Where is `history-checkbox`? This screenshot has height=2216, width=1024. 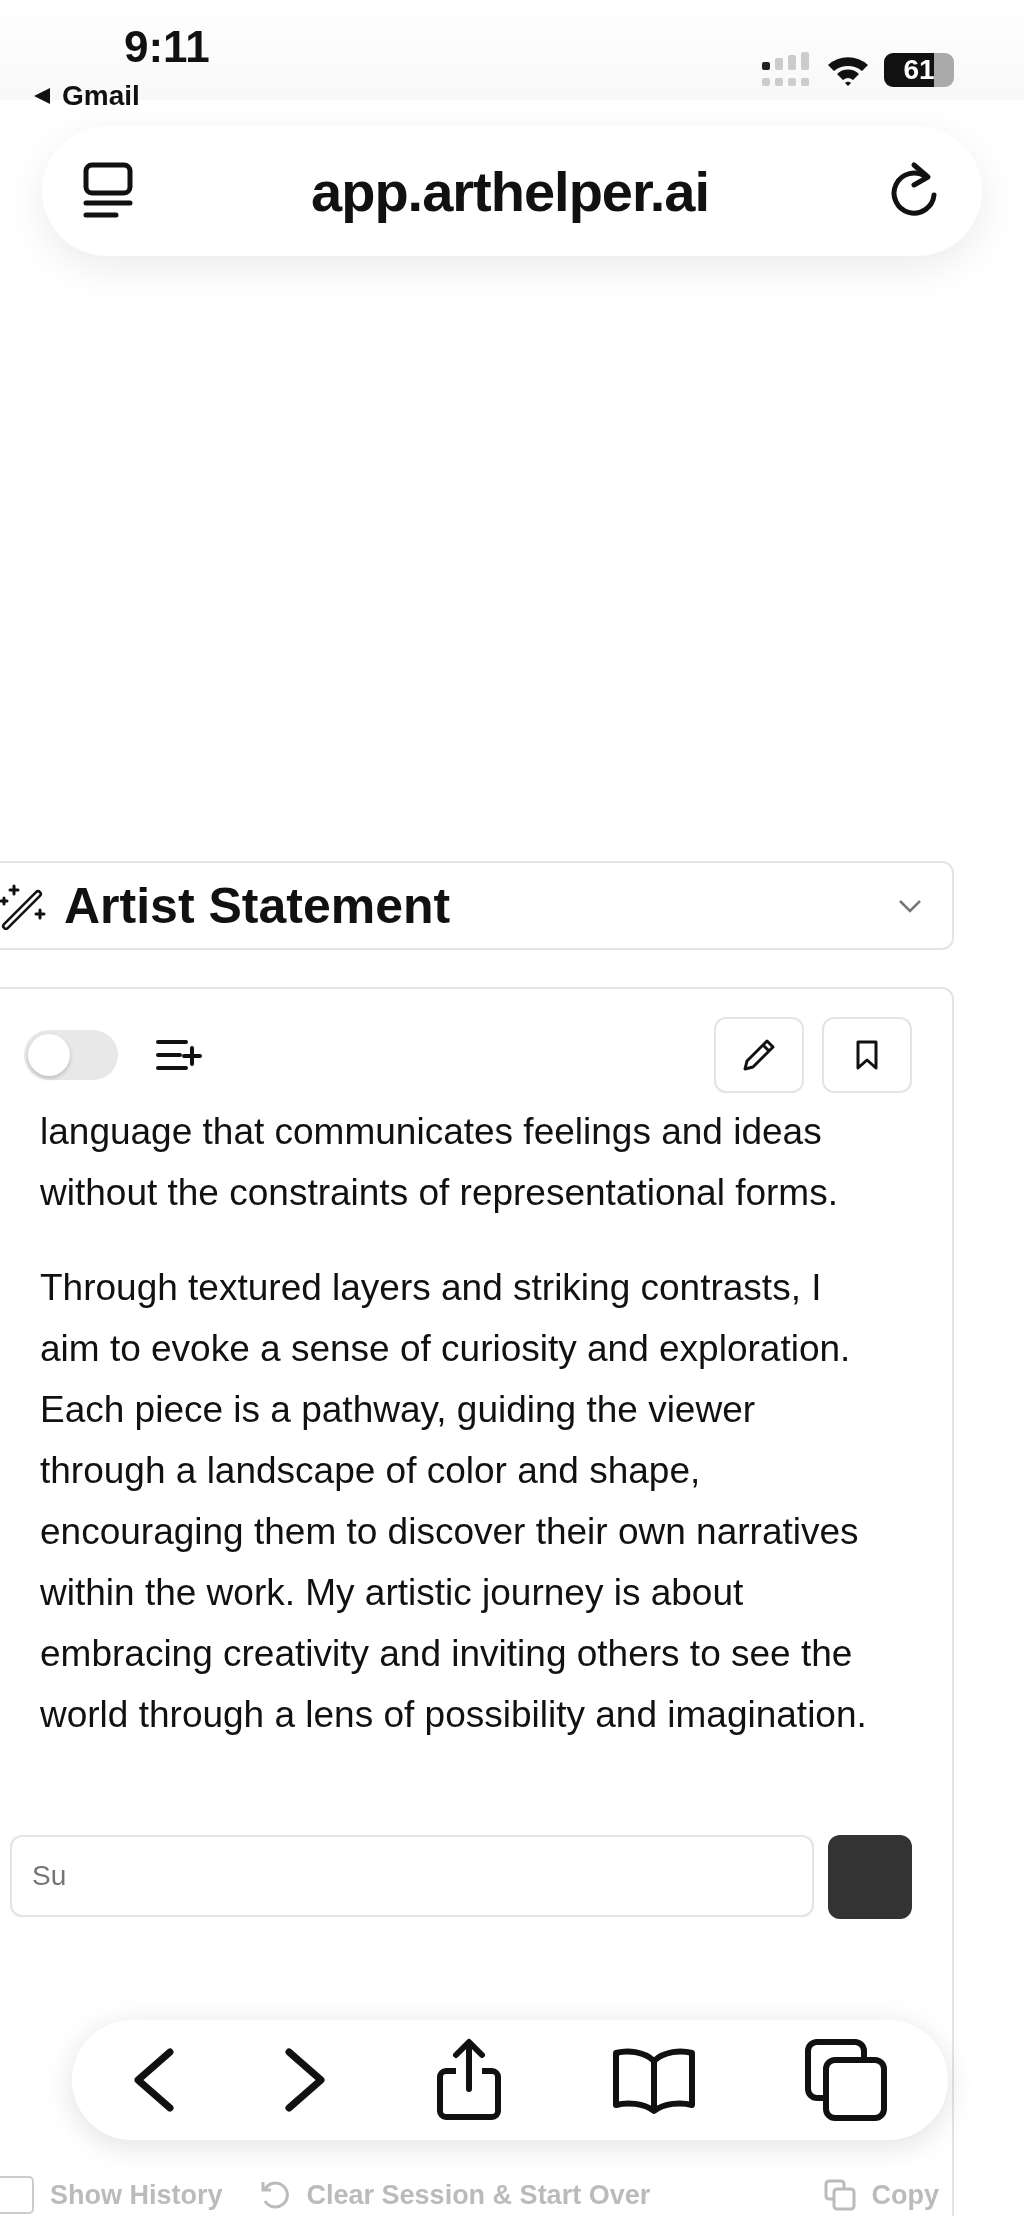 history-checkbox is located at coordinates (17, 2195).